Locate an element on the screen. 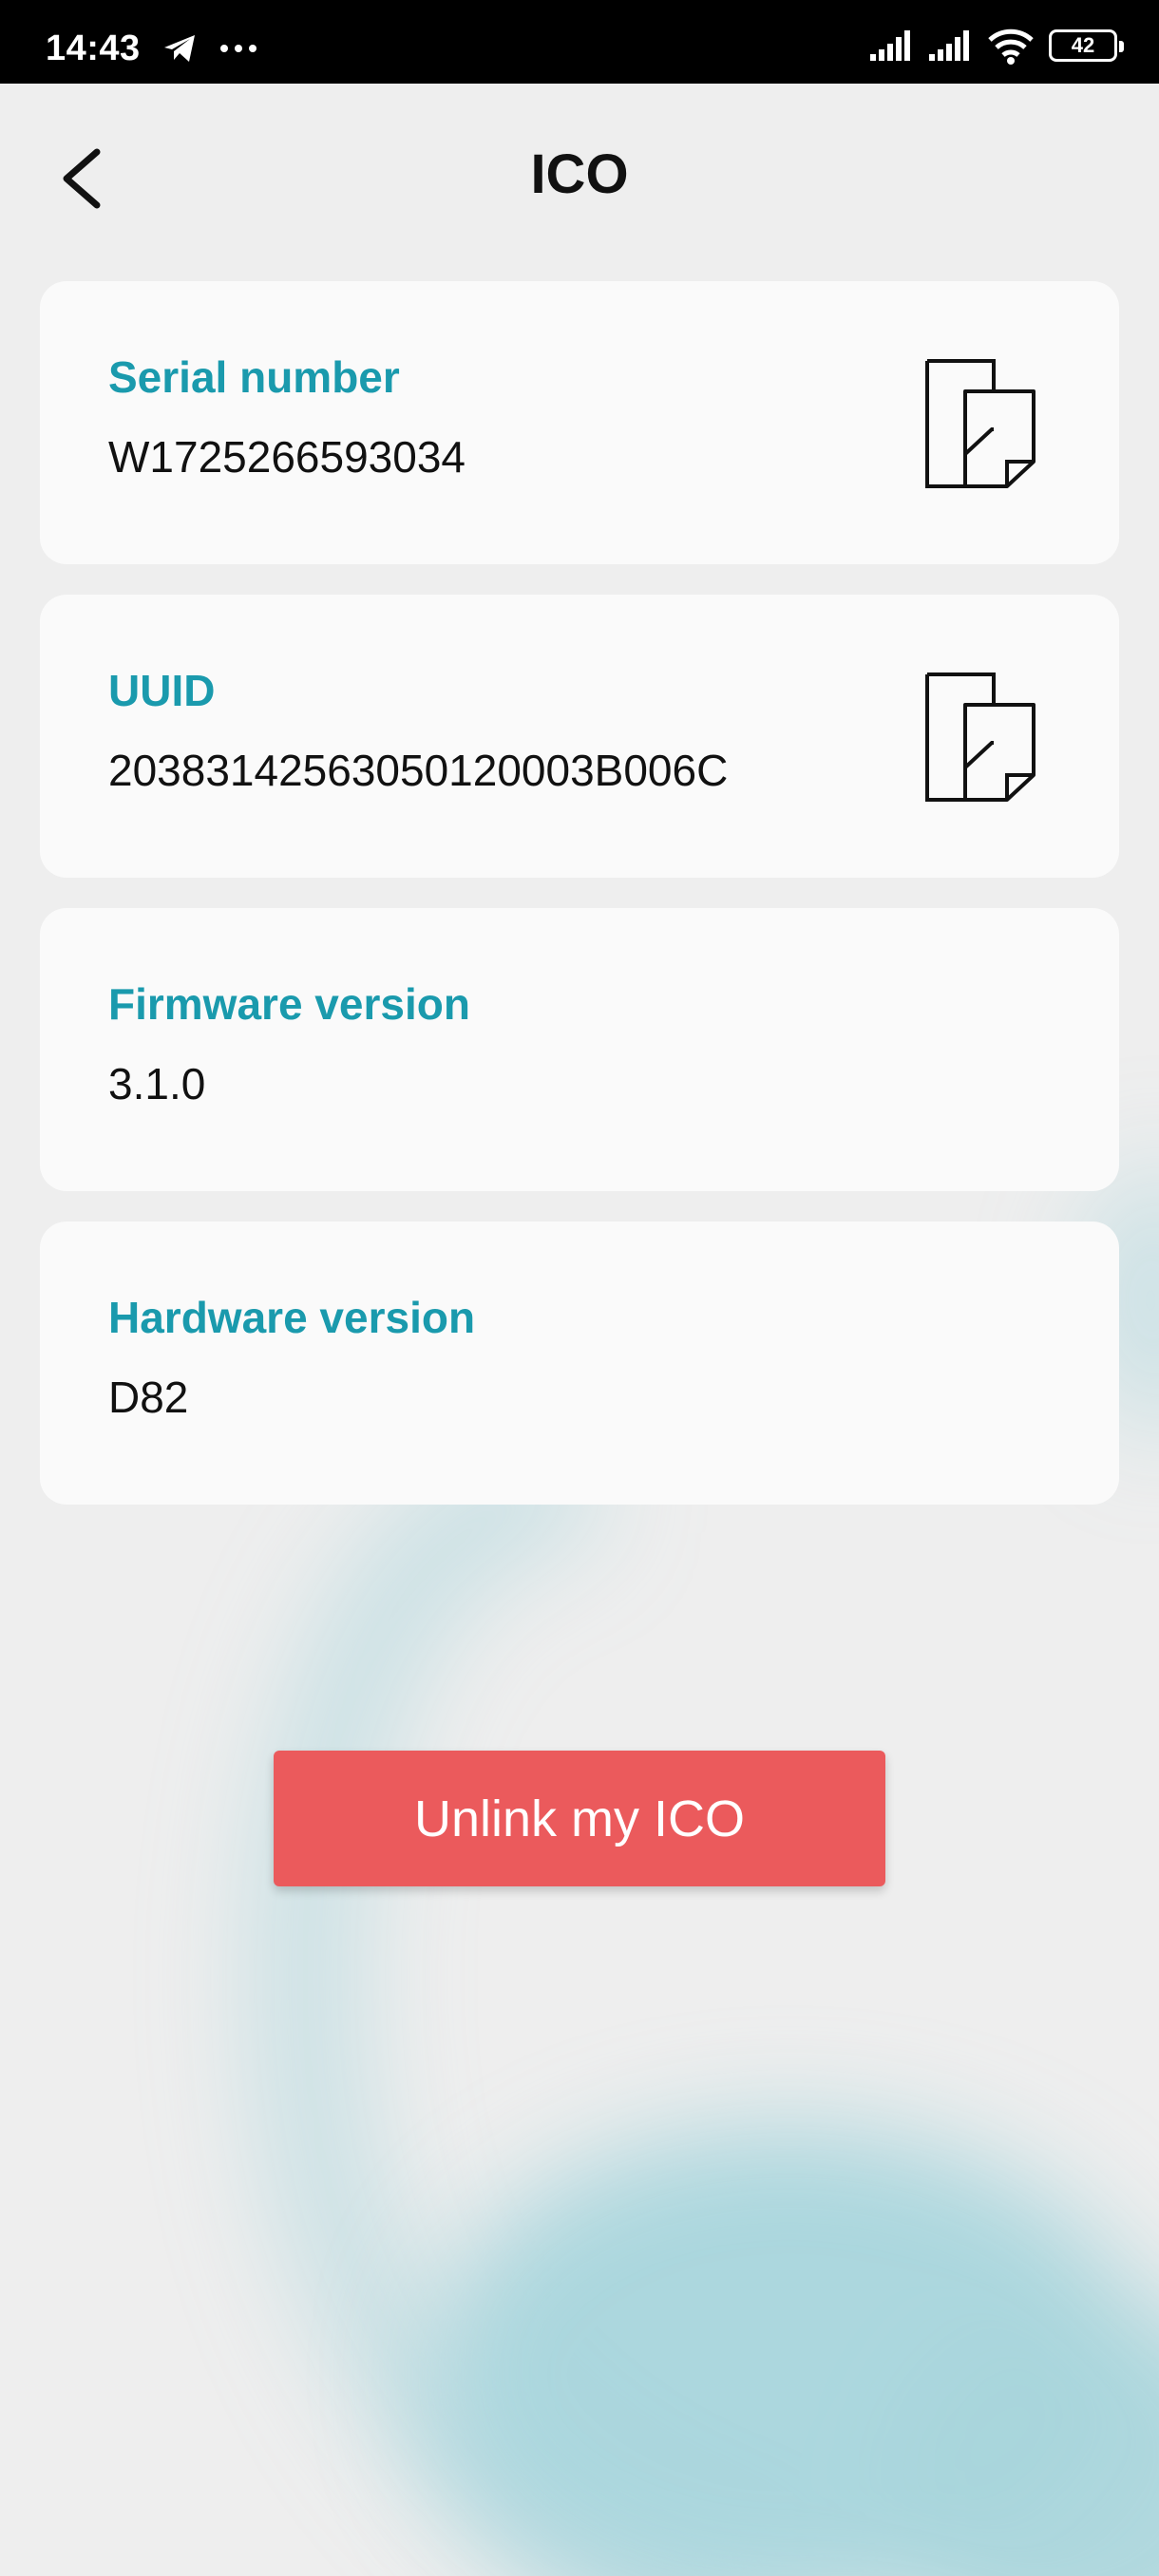  uuid-value: 20383142563050120003B006C is located at coordinates (418, 770).